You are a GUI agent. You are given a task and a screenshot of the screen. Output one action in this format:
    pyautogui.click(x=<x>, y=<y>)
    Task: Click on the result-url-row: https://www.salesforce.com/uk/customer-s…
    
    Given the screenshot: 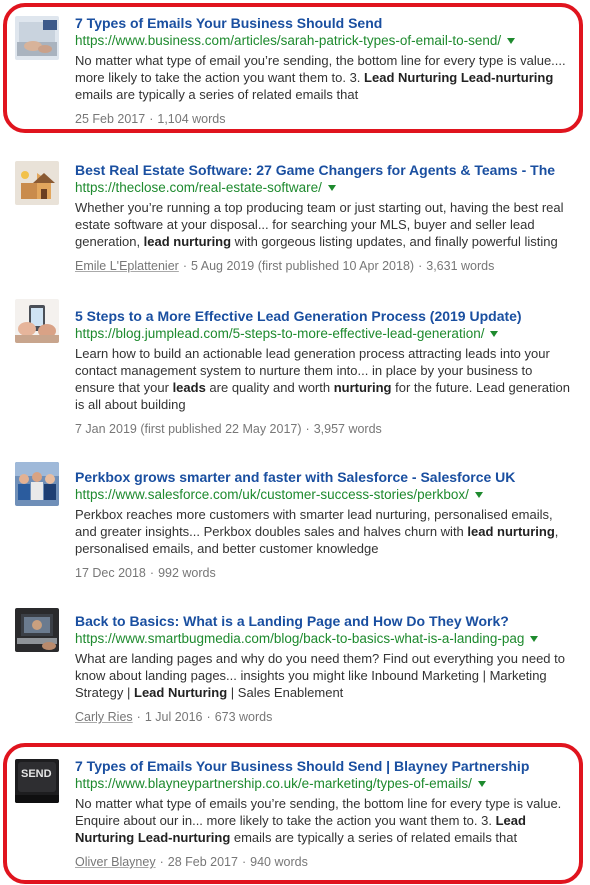 What is the action you would take?
    pyautogui.click(x=325, y=495)
    